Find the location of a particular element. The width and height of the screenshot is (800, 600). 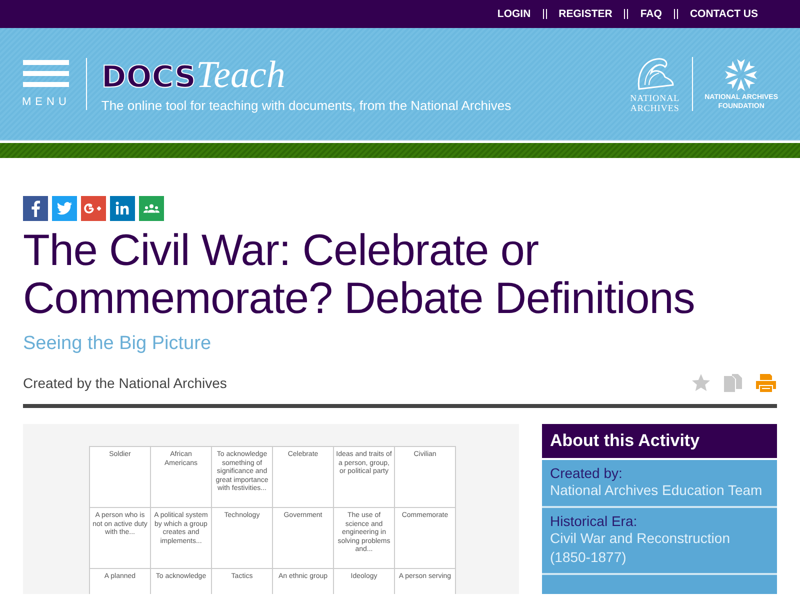

creator-text: Created by the National Archives is located at coordinates (125, 383).